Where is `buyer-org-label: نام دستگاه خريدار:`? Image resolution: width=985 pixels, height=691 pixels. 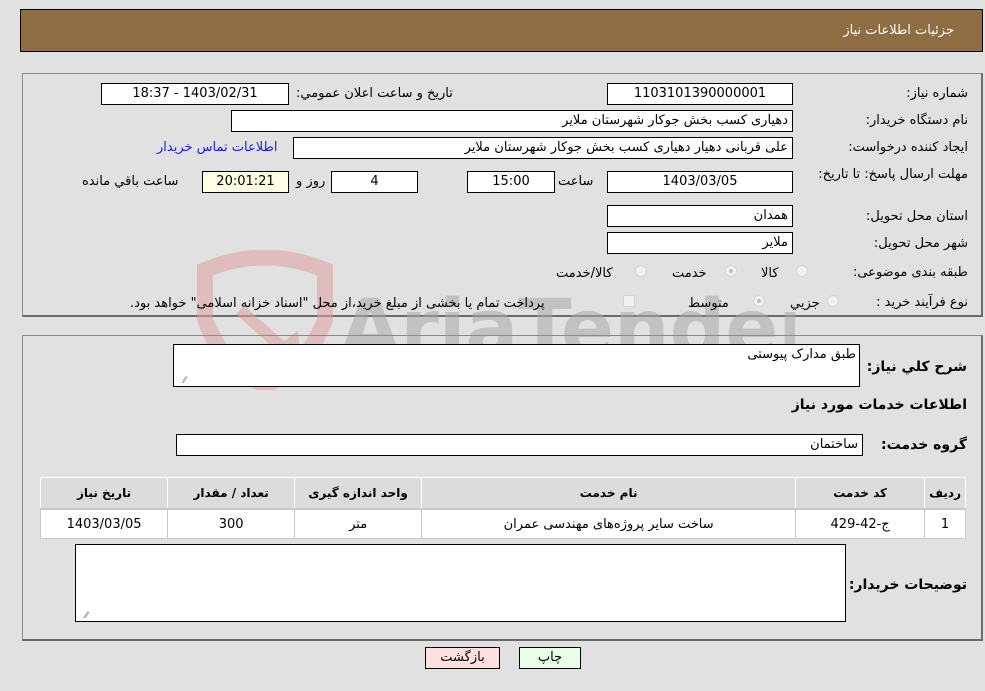
buyer-org-label: نام دستگاه خريدار: is located at coordinates (916, 120).